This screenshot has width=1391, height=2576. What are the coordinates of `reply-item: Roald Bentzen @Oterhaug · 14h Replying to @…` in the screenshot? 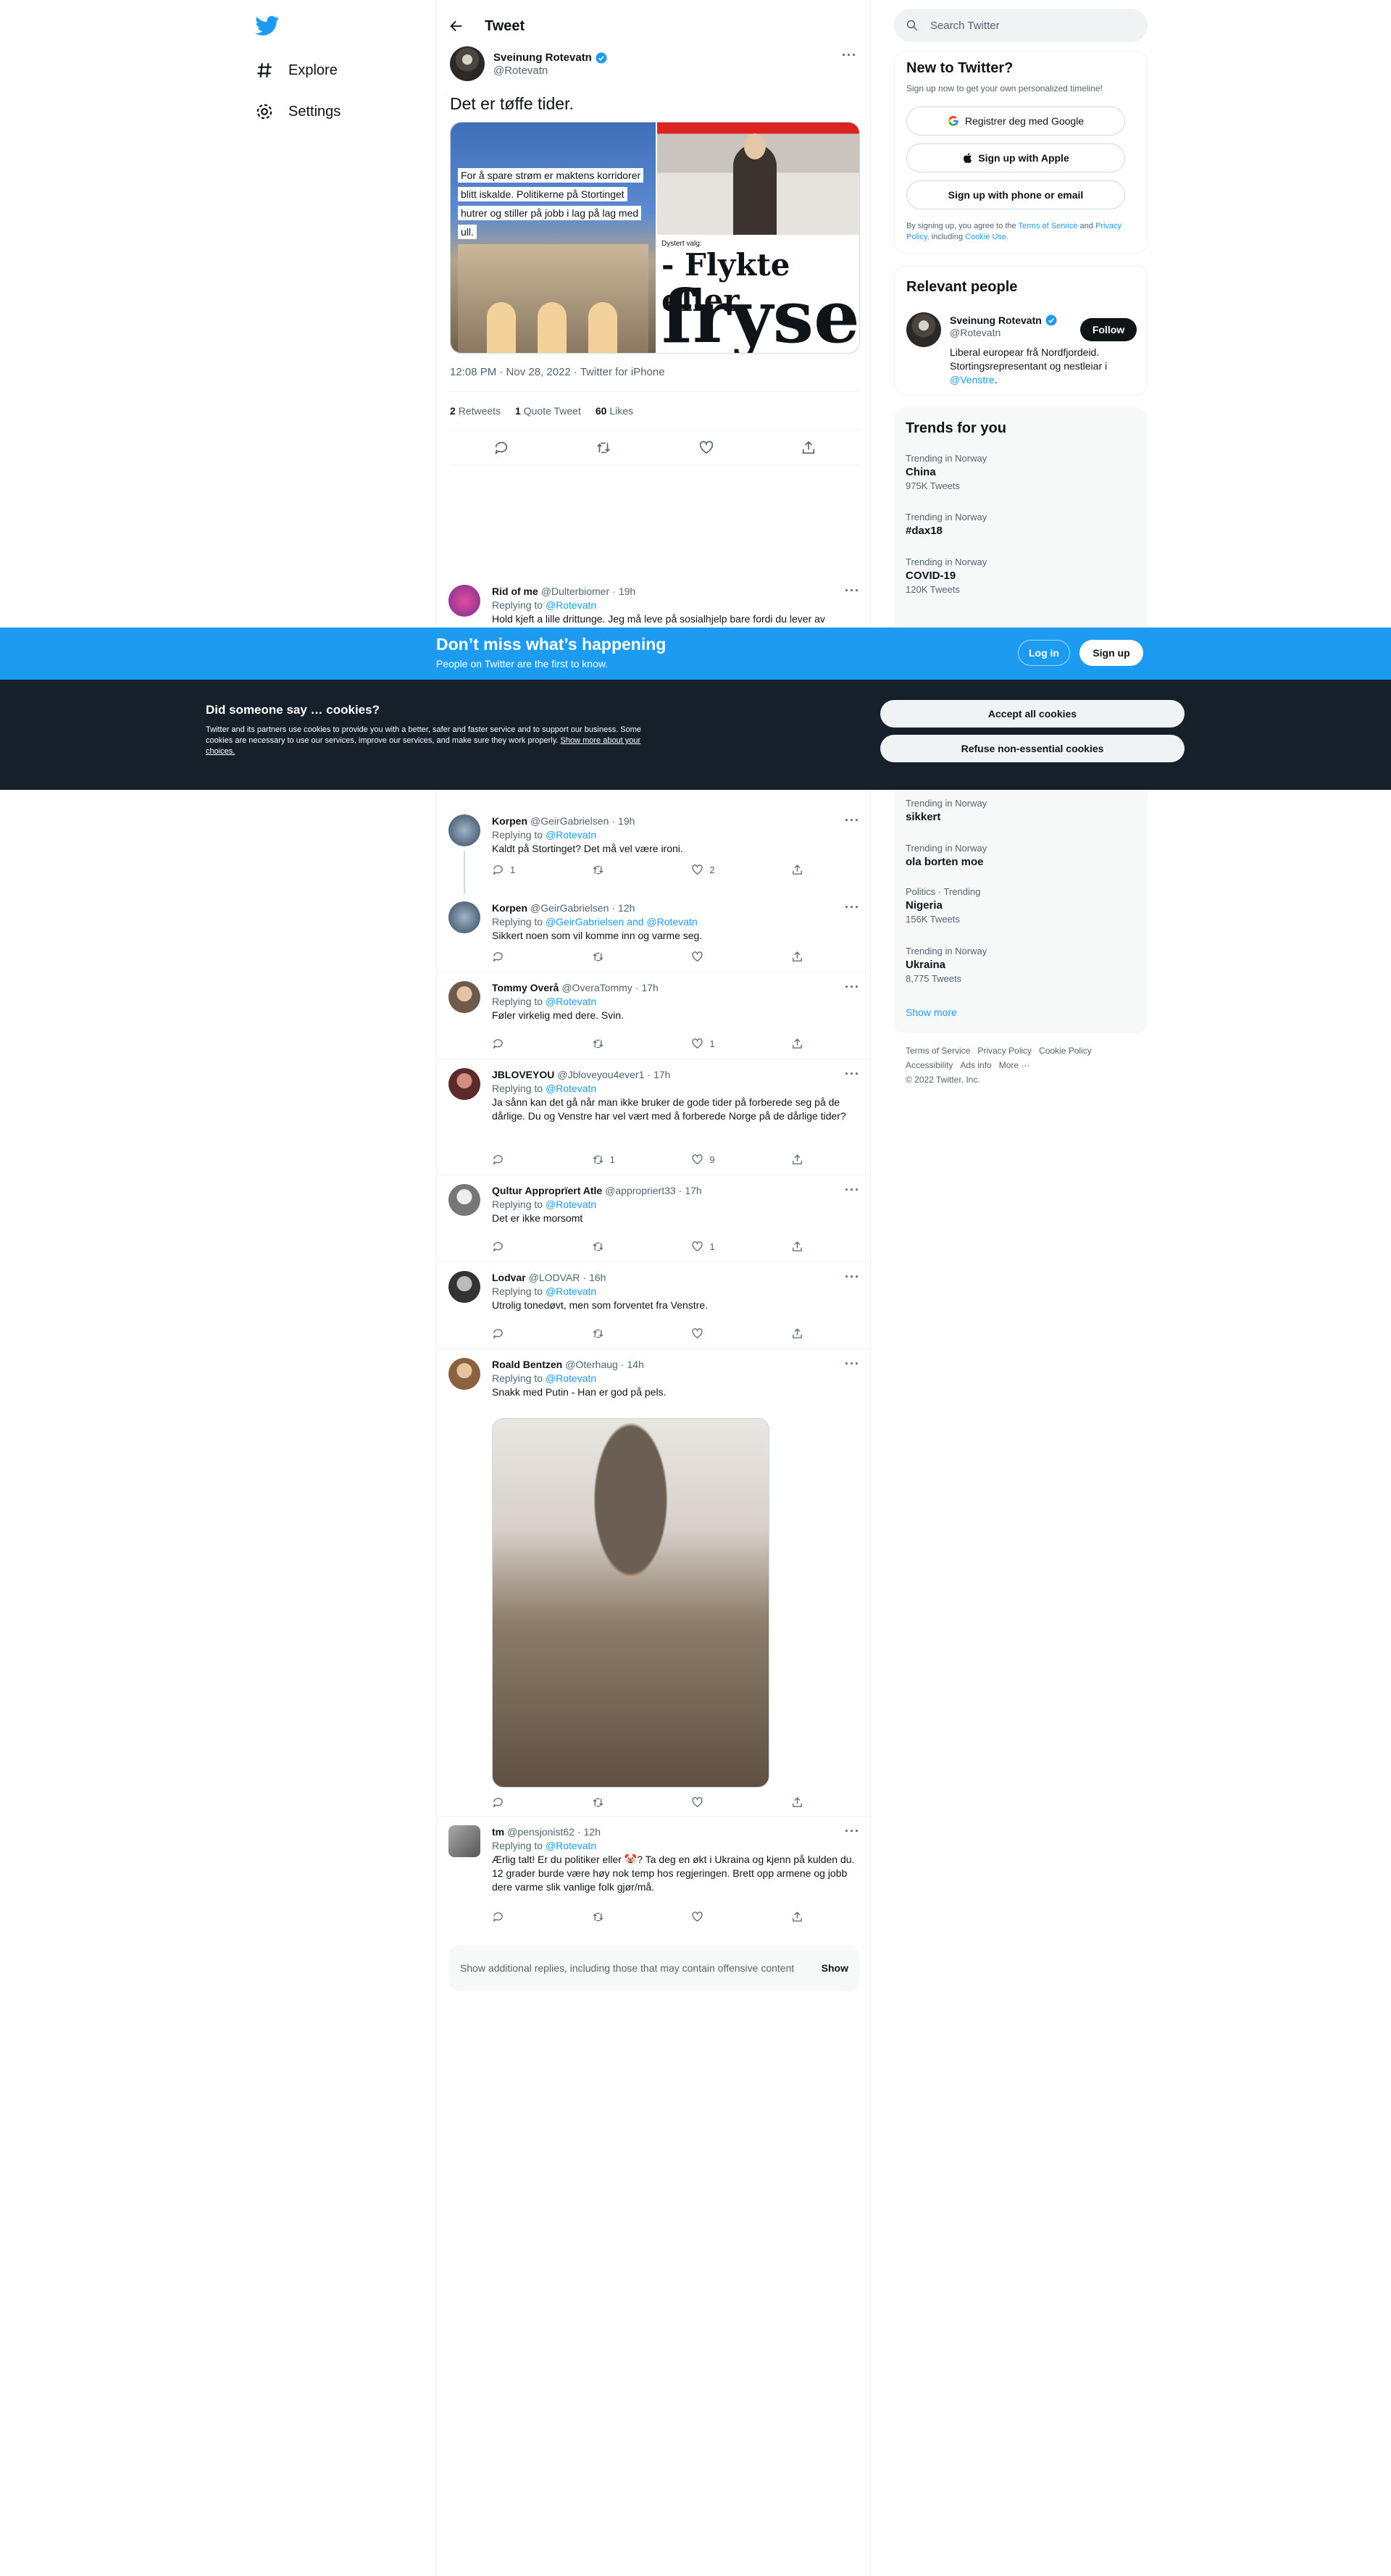 It's located at (654, 1583).